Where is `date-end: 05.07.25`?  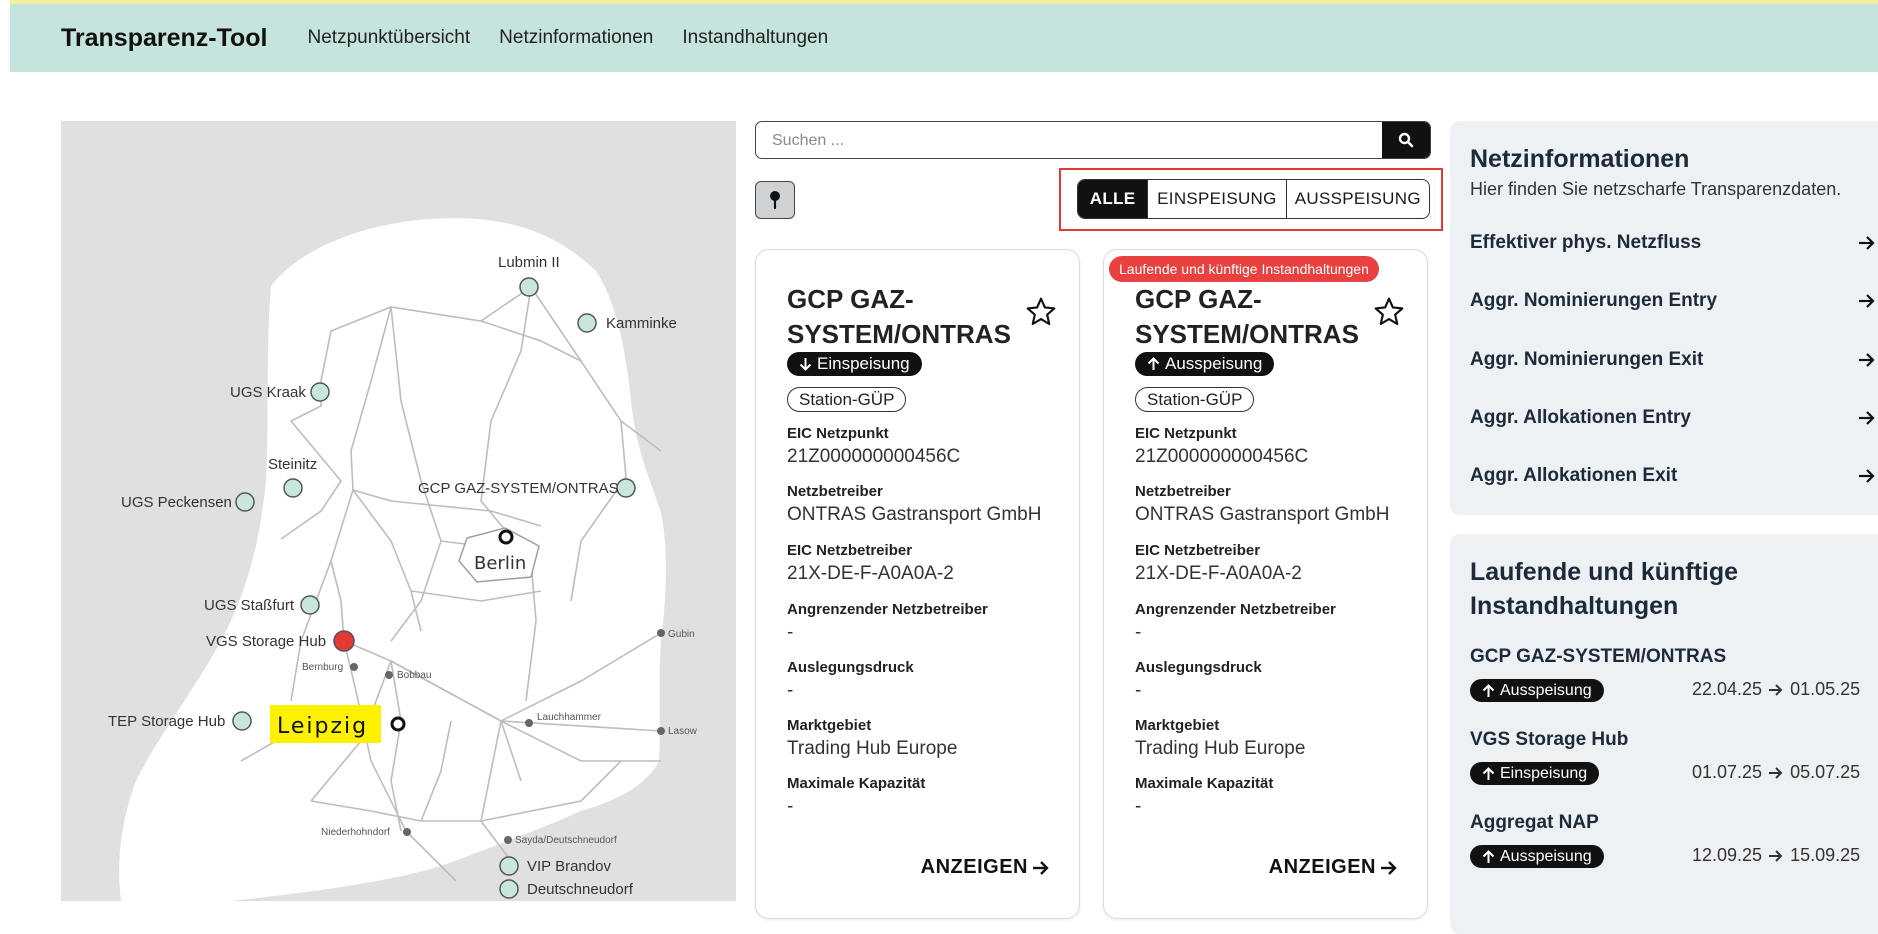
date-end: 05.07.25 is located at coordinates (1825, 772).